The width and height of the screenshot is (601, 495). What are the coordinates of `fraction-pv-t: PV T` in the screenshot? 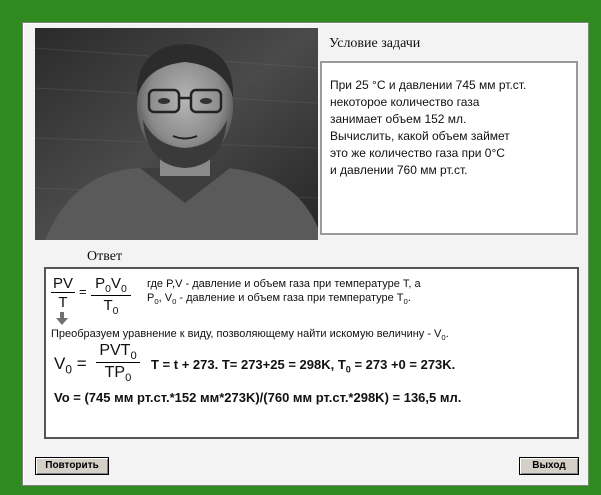 It's located at (63, 293).